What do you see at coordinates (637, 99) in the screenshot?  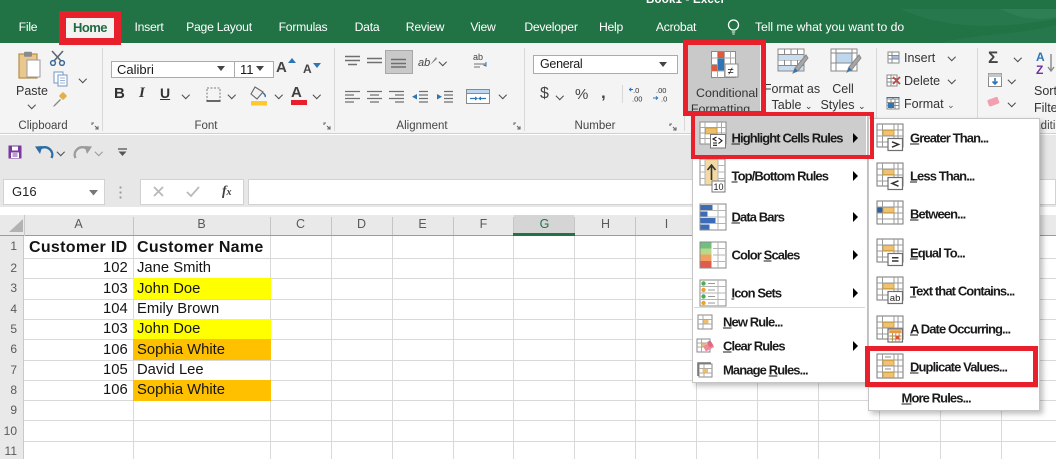 I see `svg-text: .00` at bounding box center [637, 99].